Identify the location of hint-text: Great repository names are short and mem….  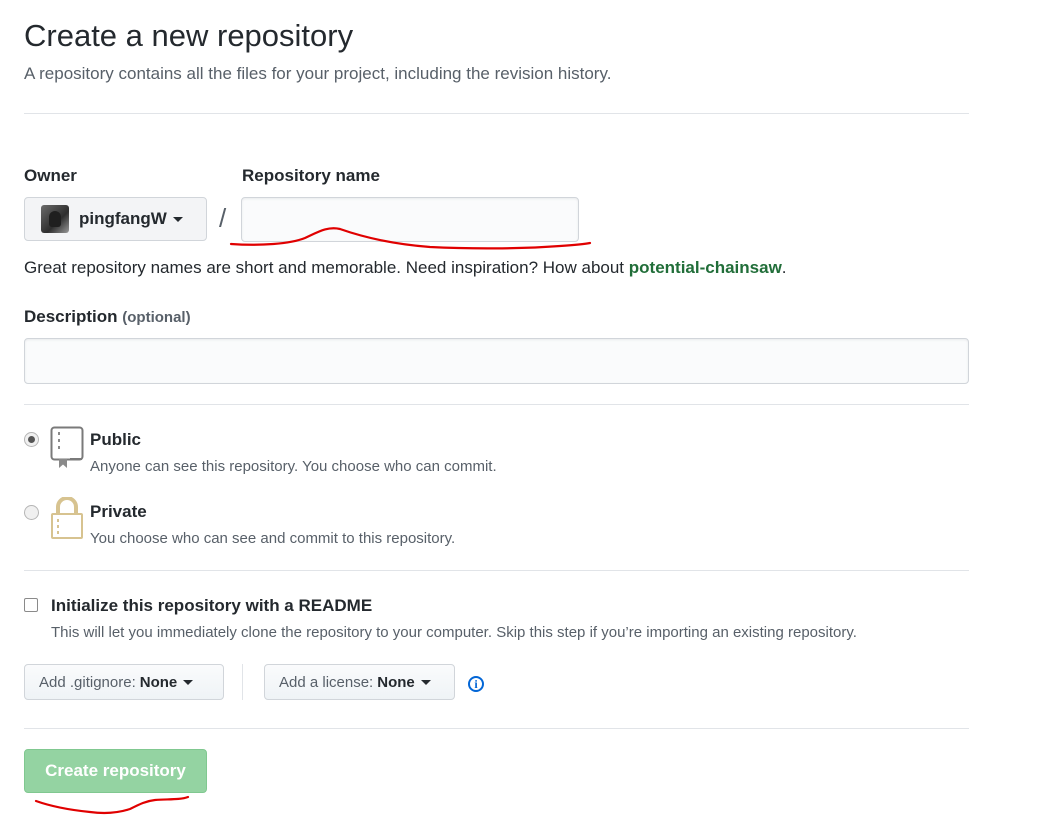
(326, 267).